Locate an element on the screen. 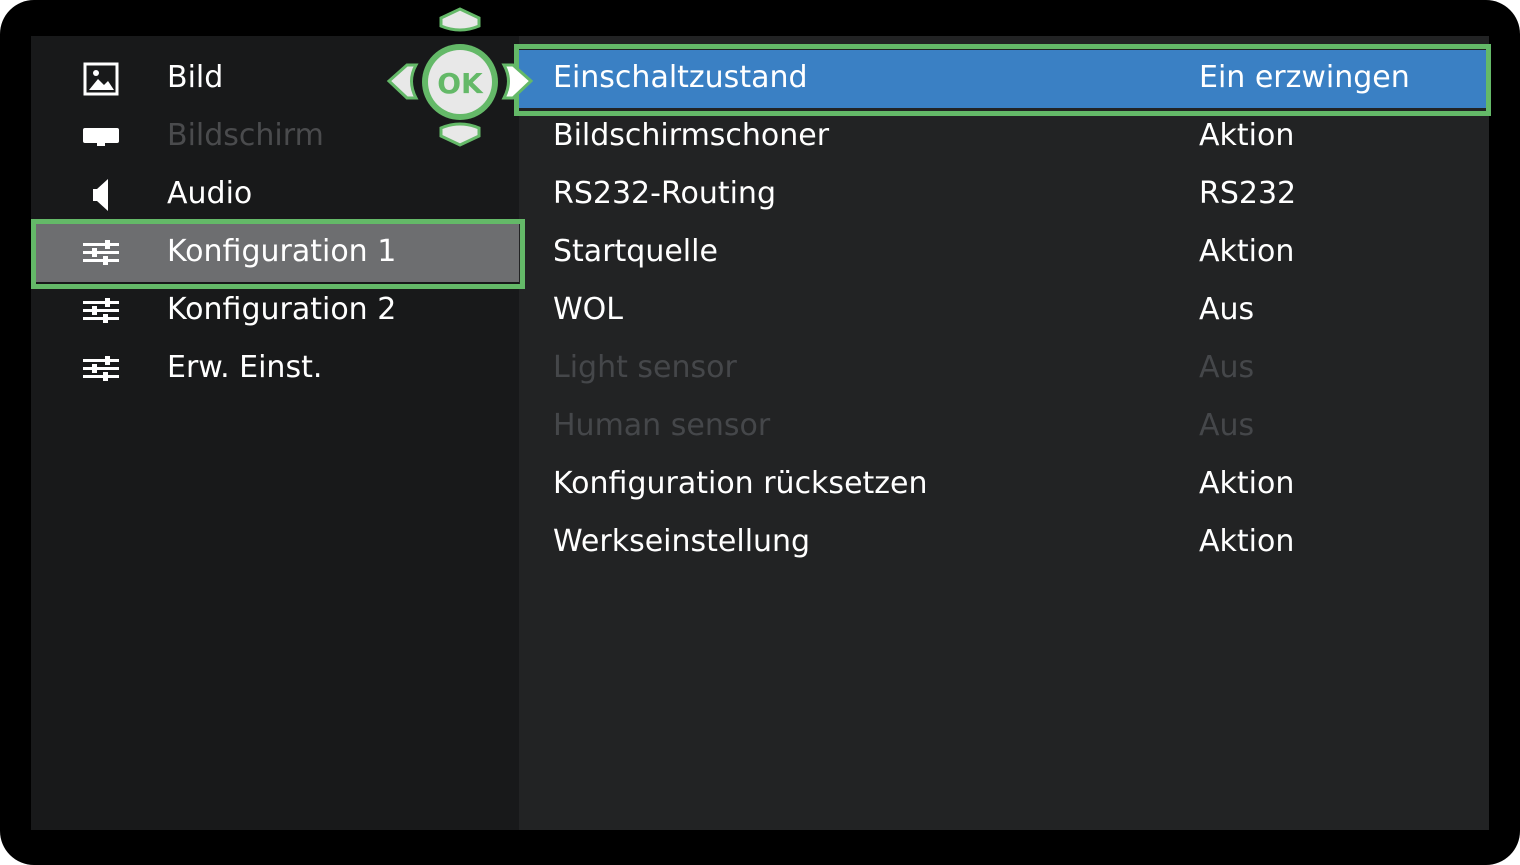  ok-button: OK is located at coordinates (460, 82).